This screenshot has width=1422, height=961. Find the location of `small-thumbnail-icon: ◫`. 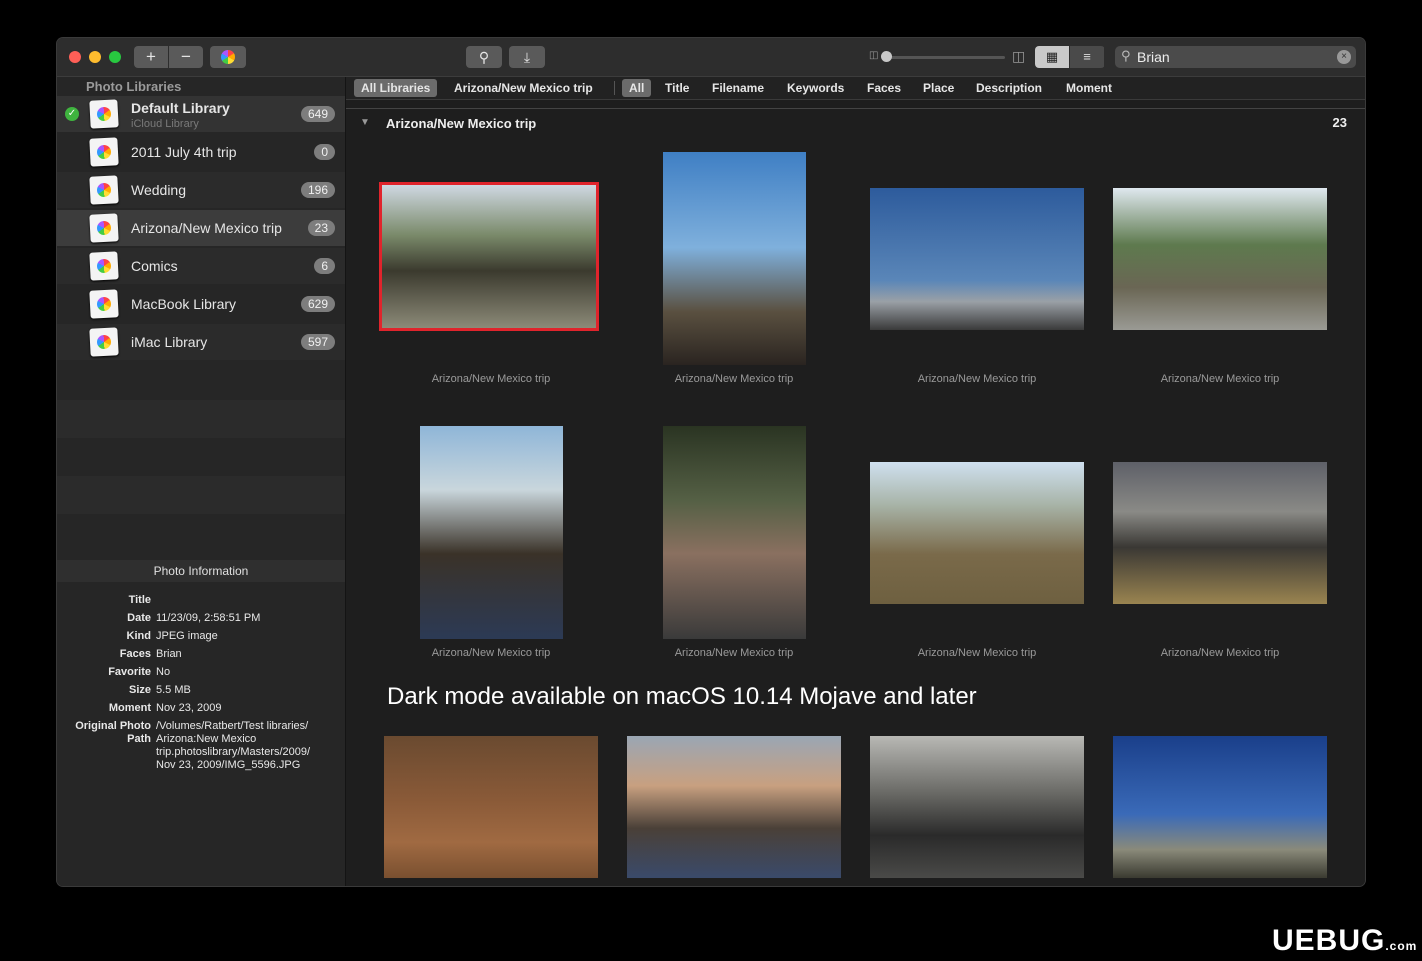

small-thumbnail-icon: ◫ is located at coordinates (874, 55).